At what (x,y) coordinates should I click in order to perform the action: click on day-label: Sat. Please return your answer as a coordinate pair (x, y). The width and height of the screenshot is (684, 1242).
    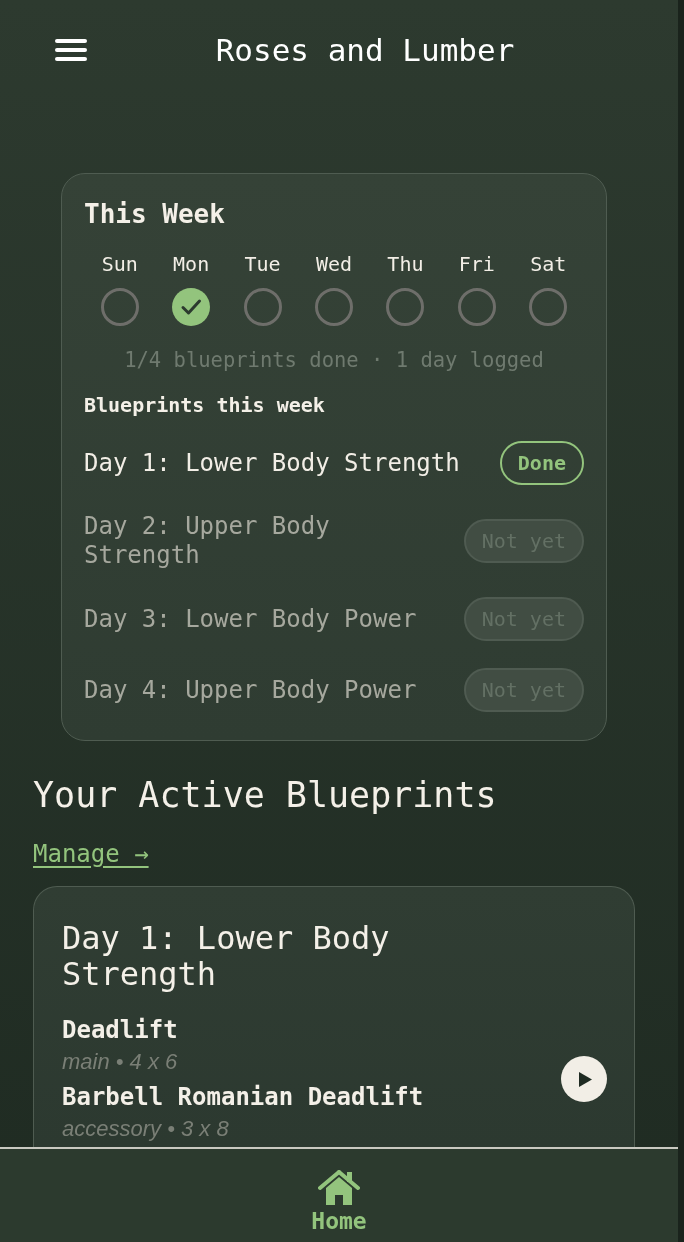
    Looking at the image, I should click on (548, 264).